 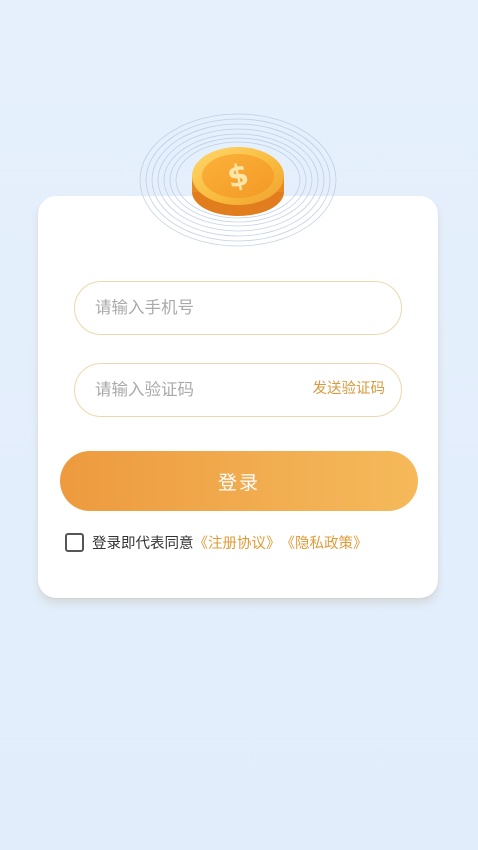 What do you see at coordinates (74, 542) in the screenshot?
I see `agreement-checkbox` at bounding box center [74, 542].